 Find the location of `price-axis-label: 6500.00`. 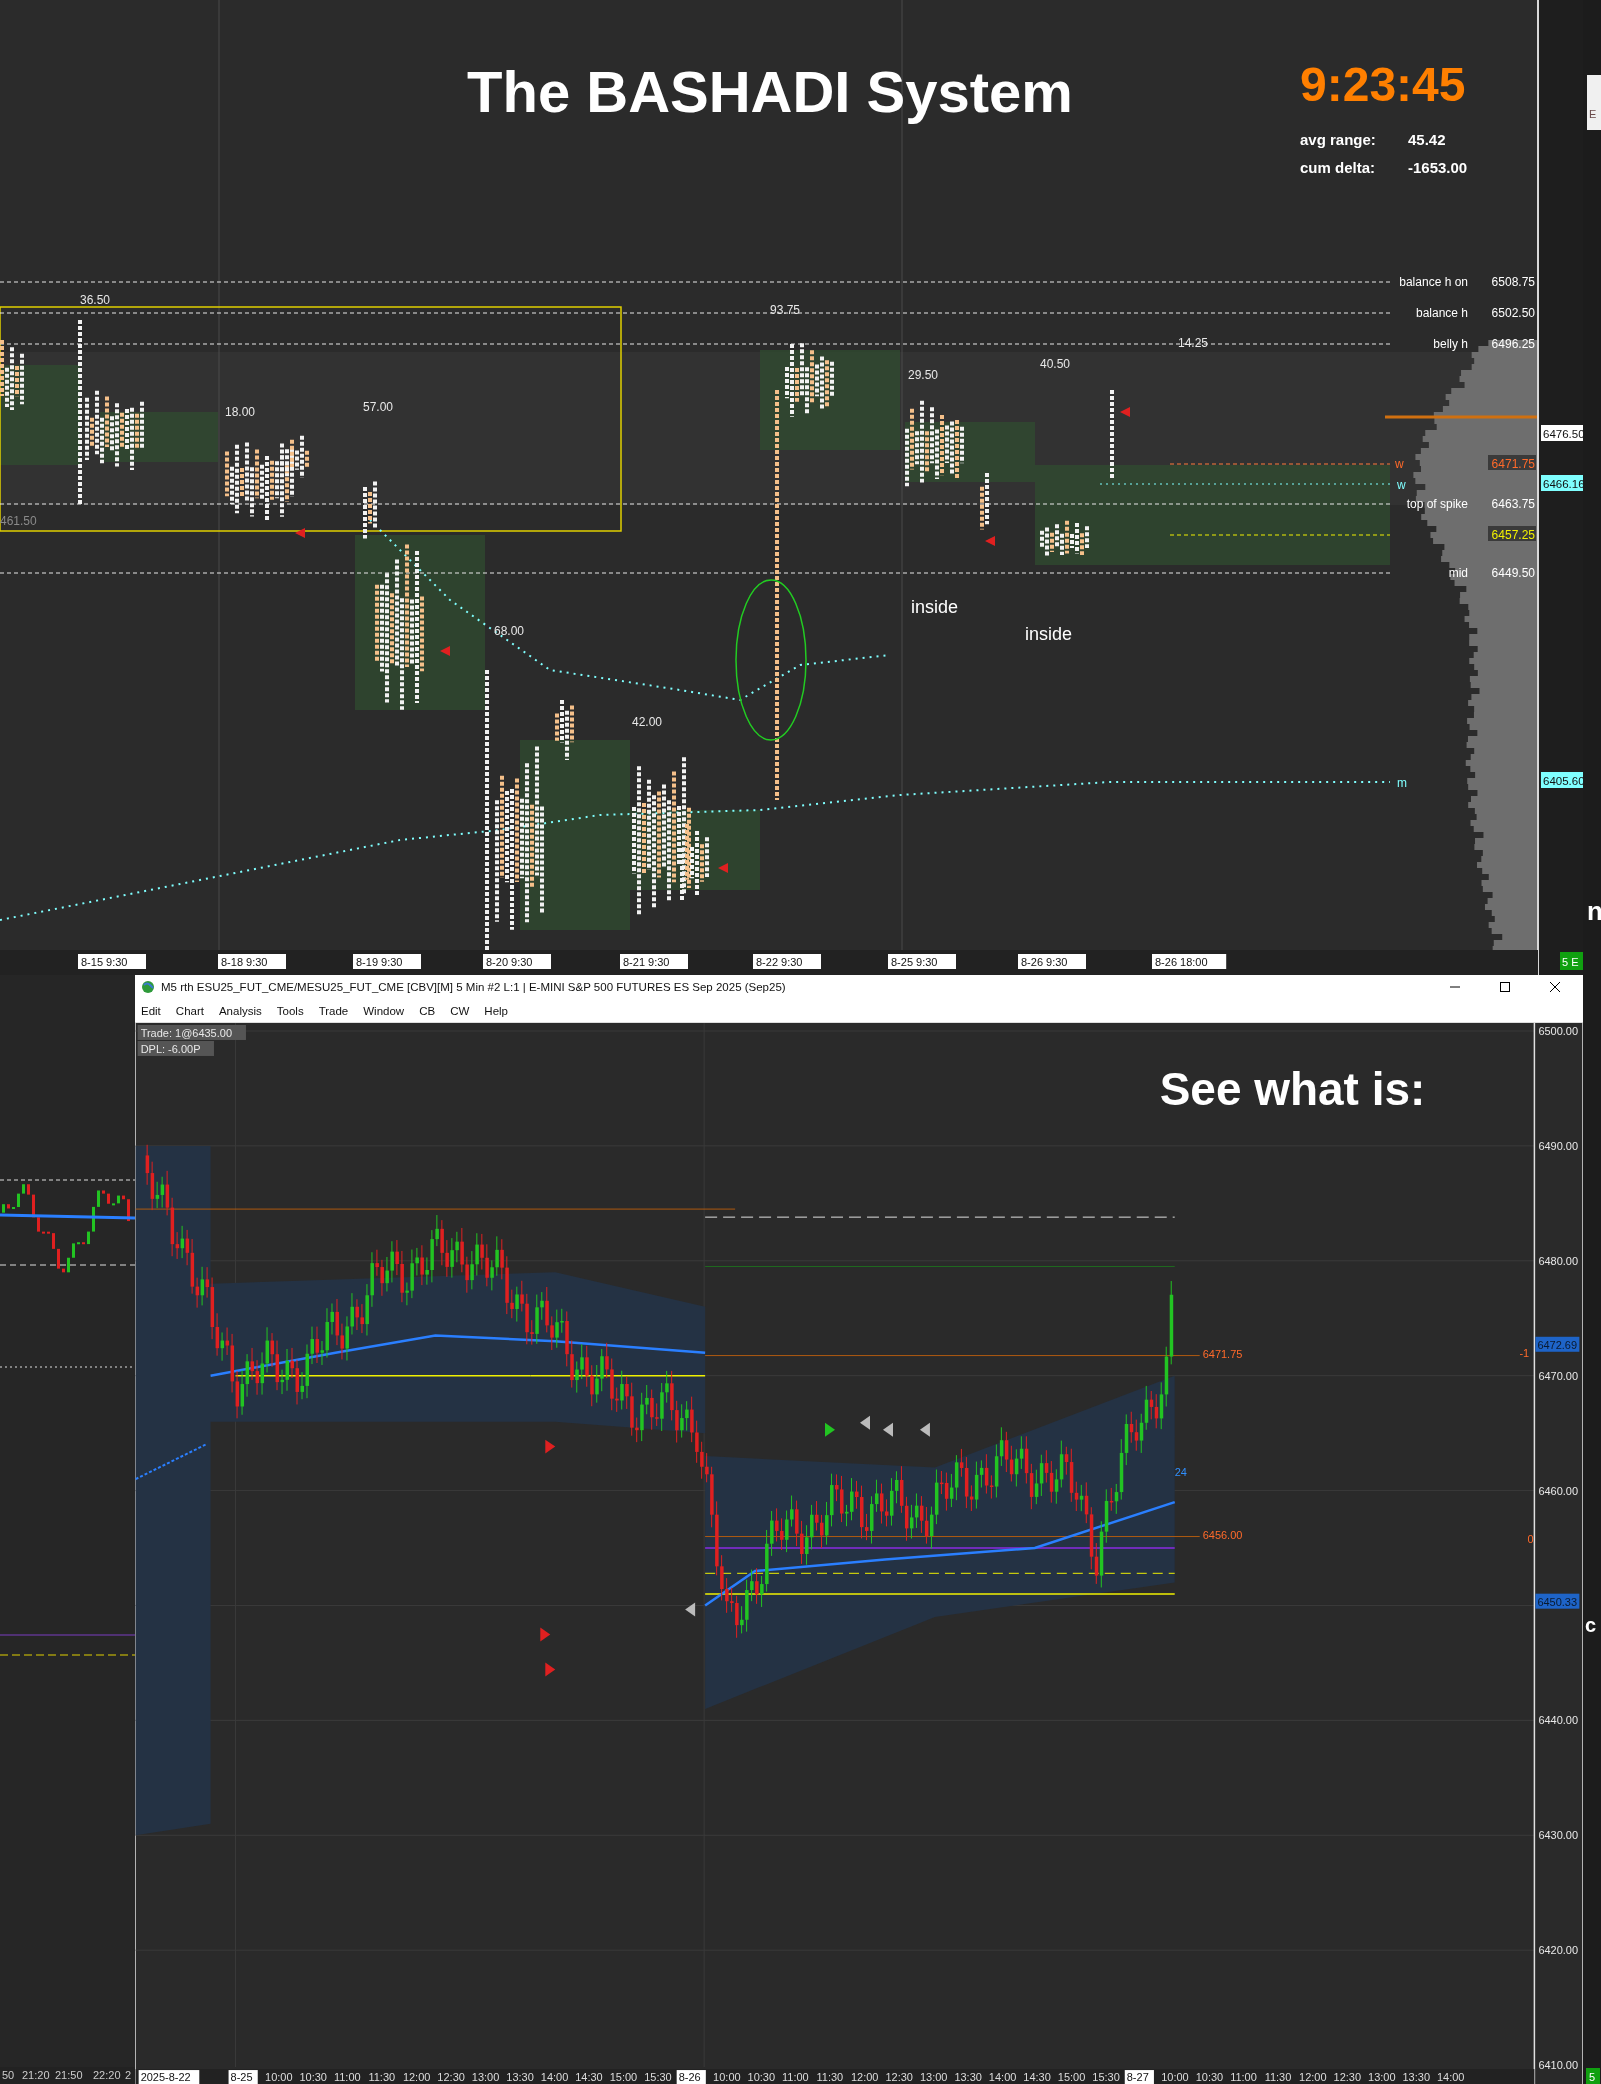

price-axis-label: 6500.00 is located at coordinates (1558, 1030).